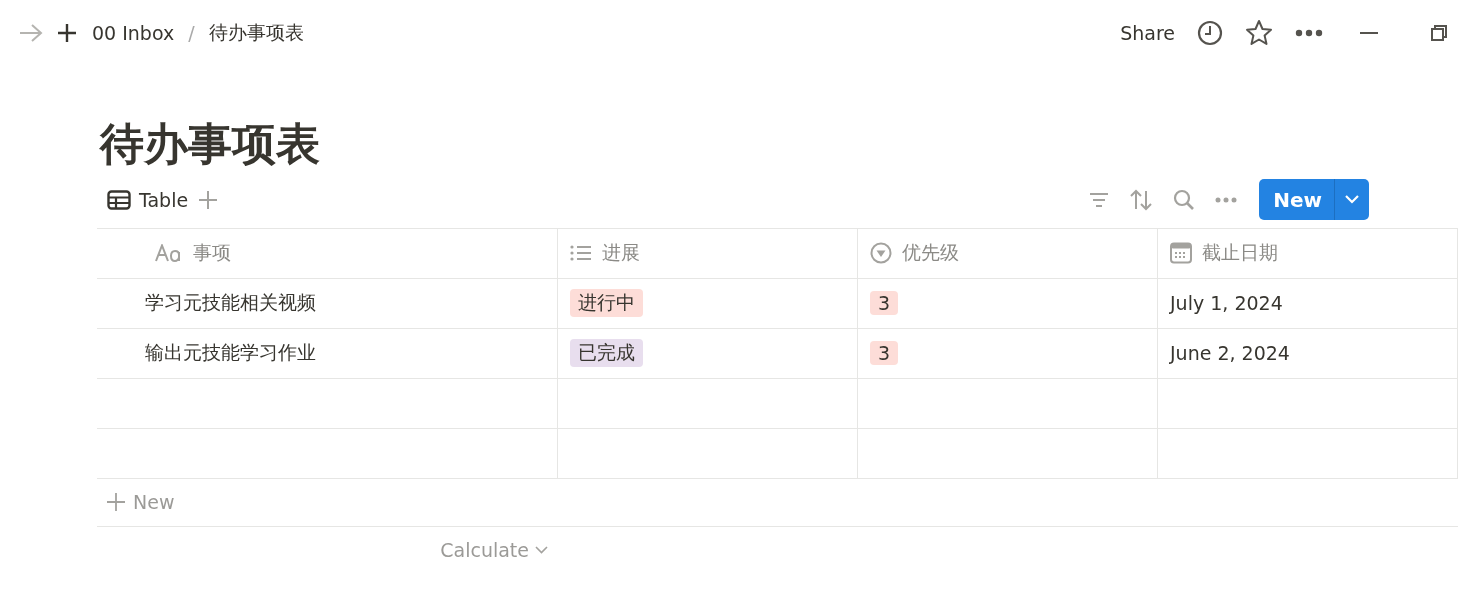 The image size is (1473, 613). I want to click on calendar-icon, so click(1181, 253).